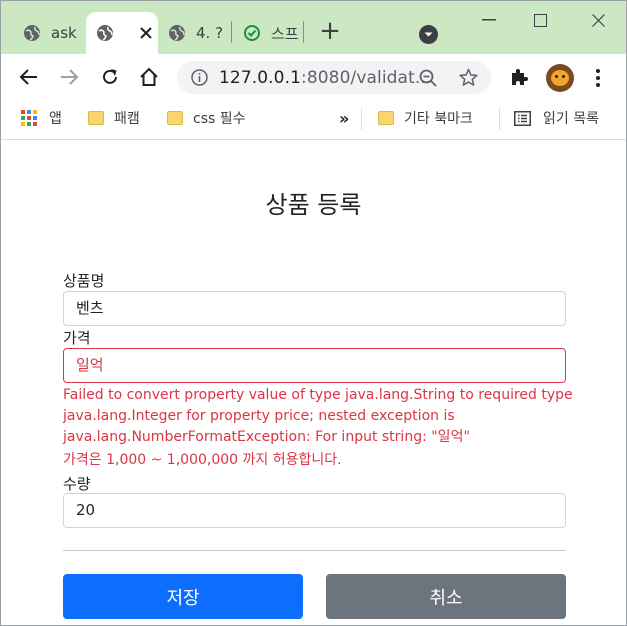  What do you see at coordinates (314, 510) in the screenshot?
I see `quantity-input: 20` at bounding box center [314, 510].